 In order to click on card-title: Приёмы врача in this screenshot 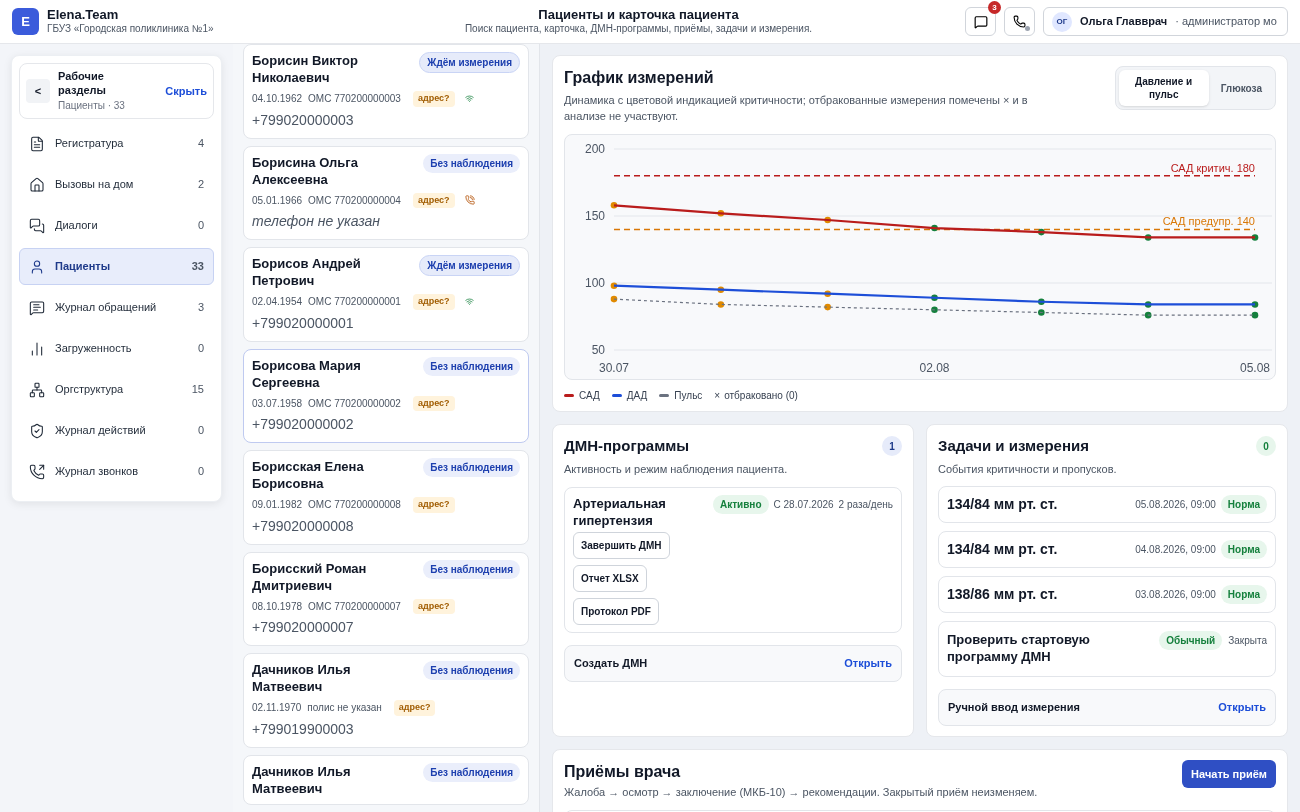, I will do `click(622, 771)`.